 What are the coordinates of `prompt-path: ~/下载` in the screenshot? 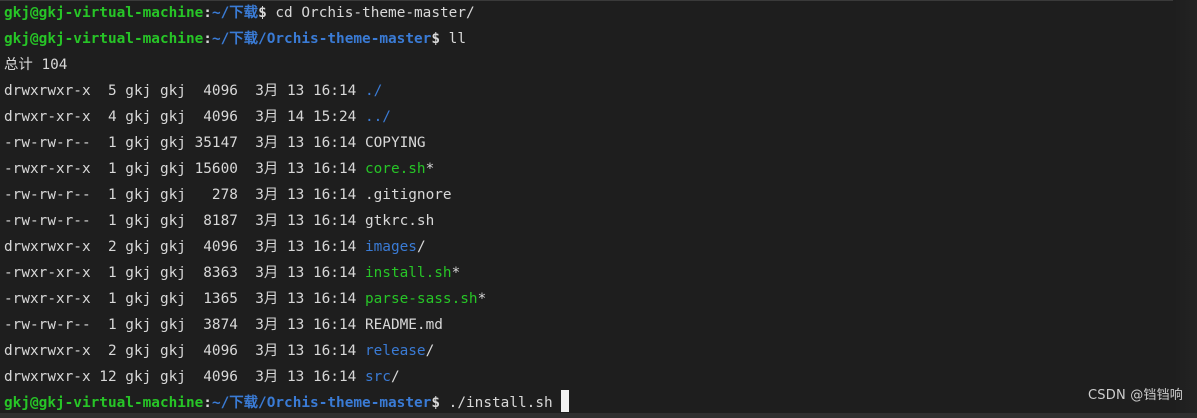 It's located at (235, 13).